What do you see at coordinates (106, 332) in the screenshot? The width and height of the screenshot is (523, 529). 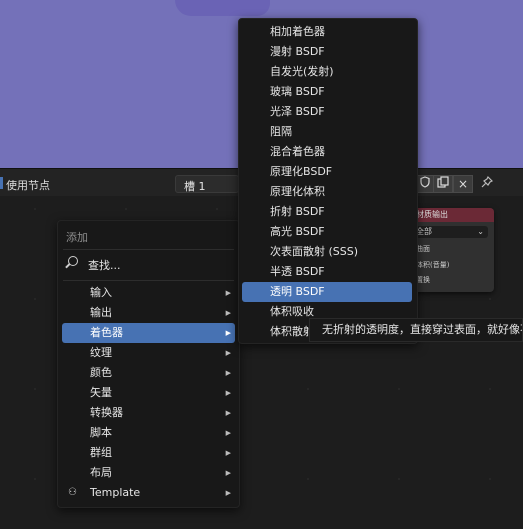 I see `menu-item-label: 着色器` at bounding box center [106, 332].